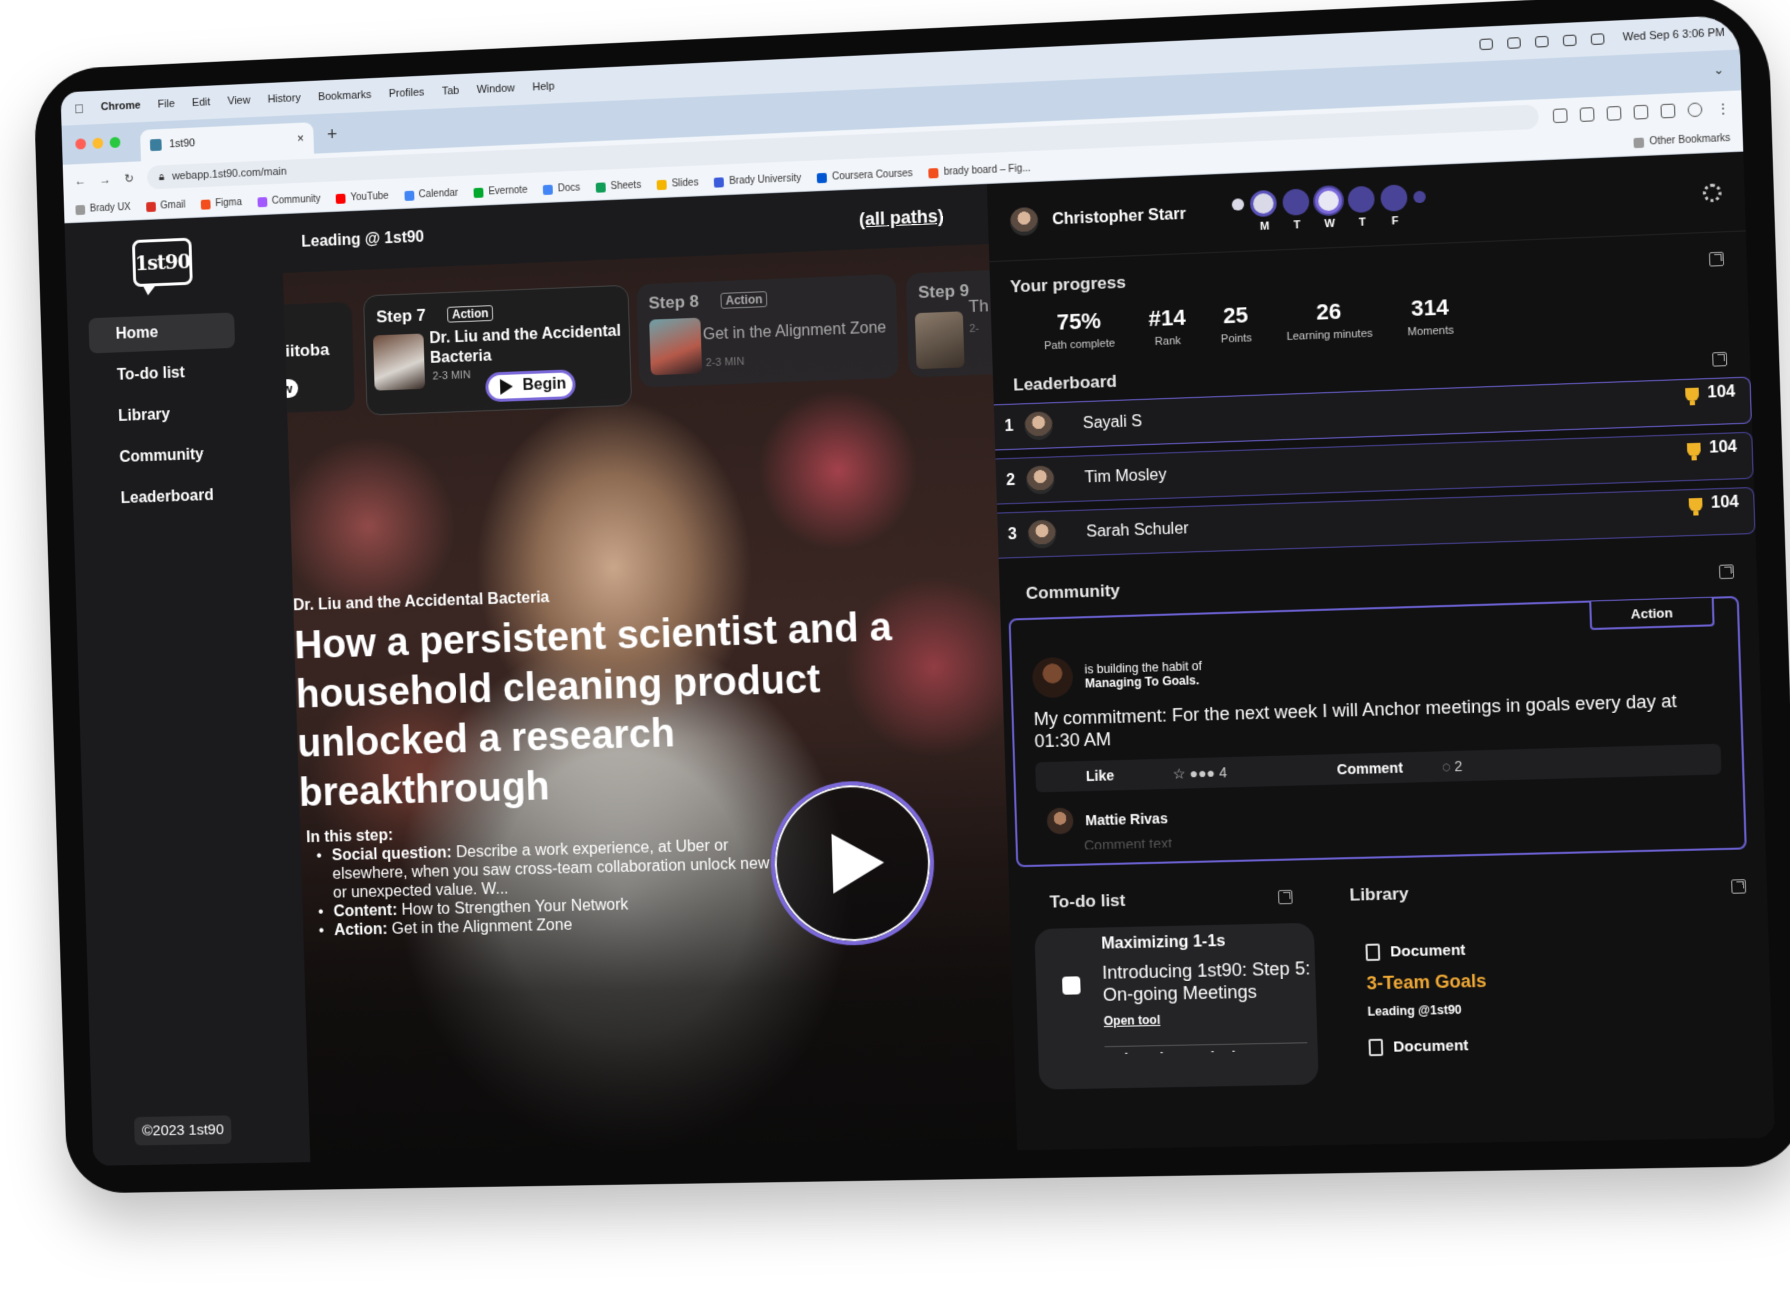 The image size is (1790, 1298). Describe the element at coordinates (1563, 1044) in the screenshot. I see `library-item: Document` at that location.